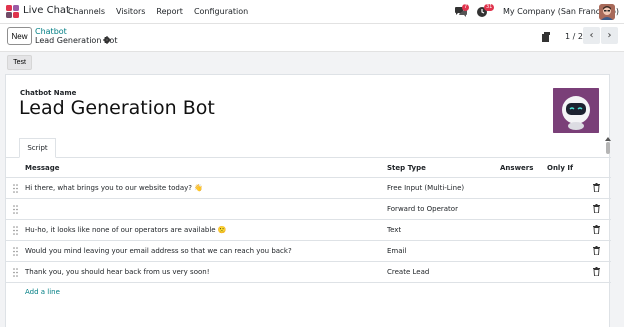 This screenshot has height=327, width=624. Describe the element at coordinates (42, 292) in the screenshot. I see `add-line-link: Add a line` at that location.